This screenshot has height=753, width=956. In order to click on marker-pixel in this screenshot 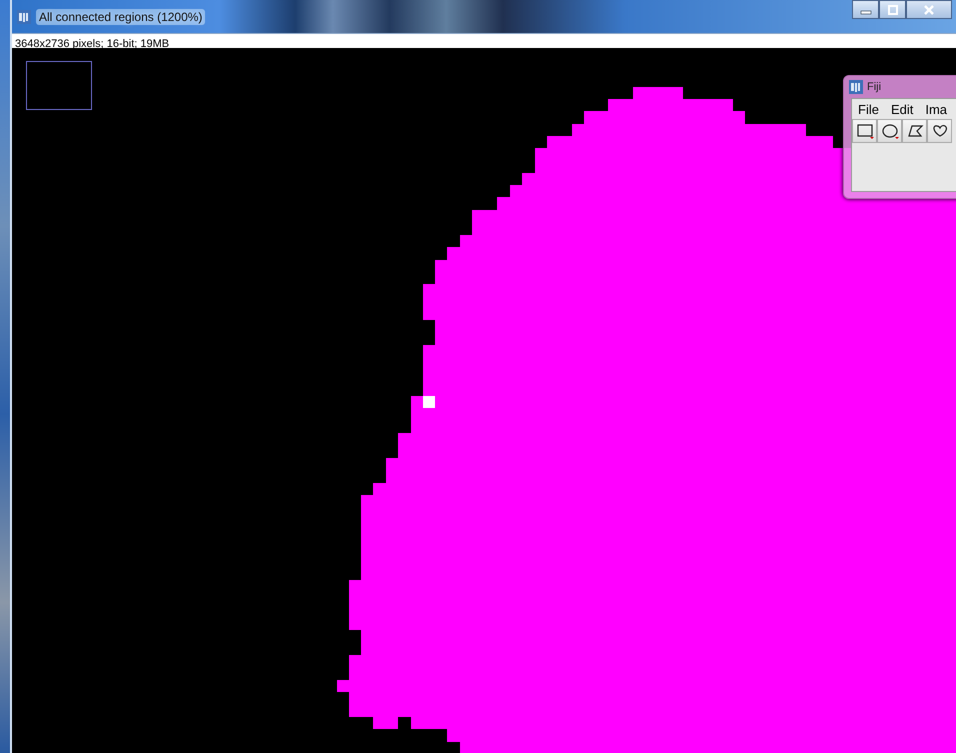, I will do `click(429, 402)`.